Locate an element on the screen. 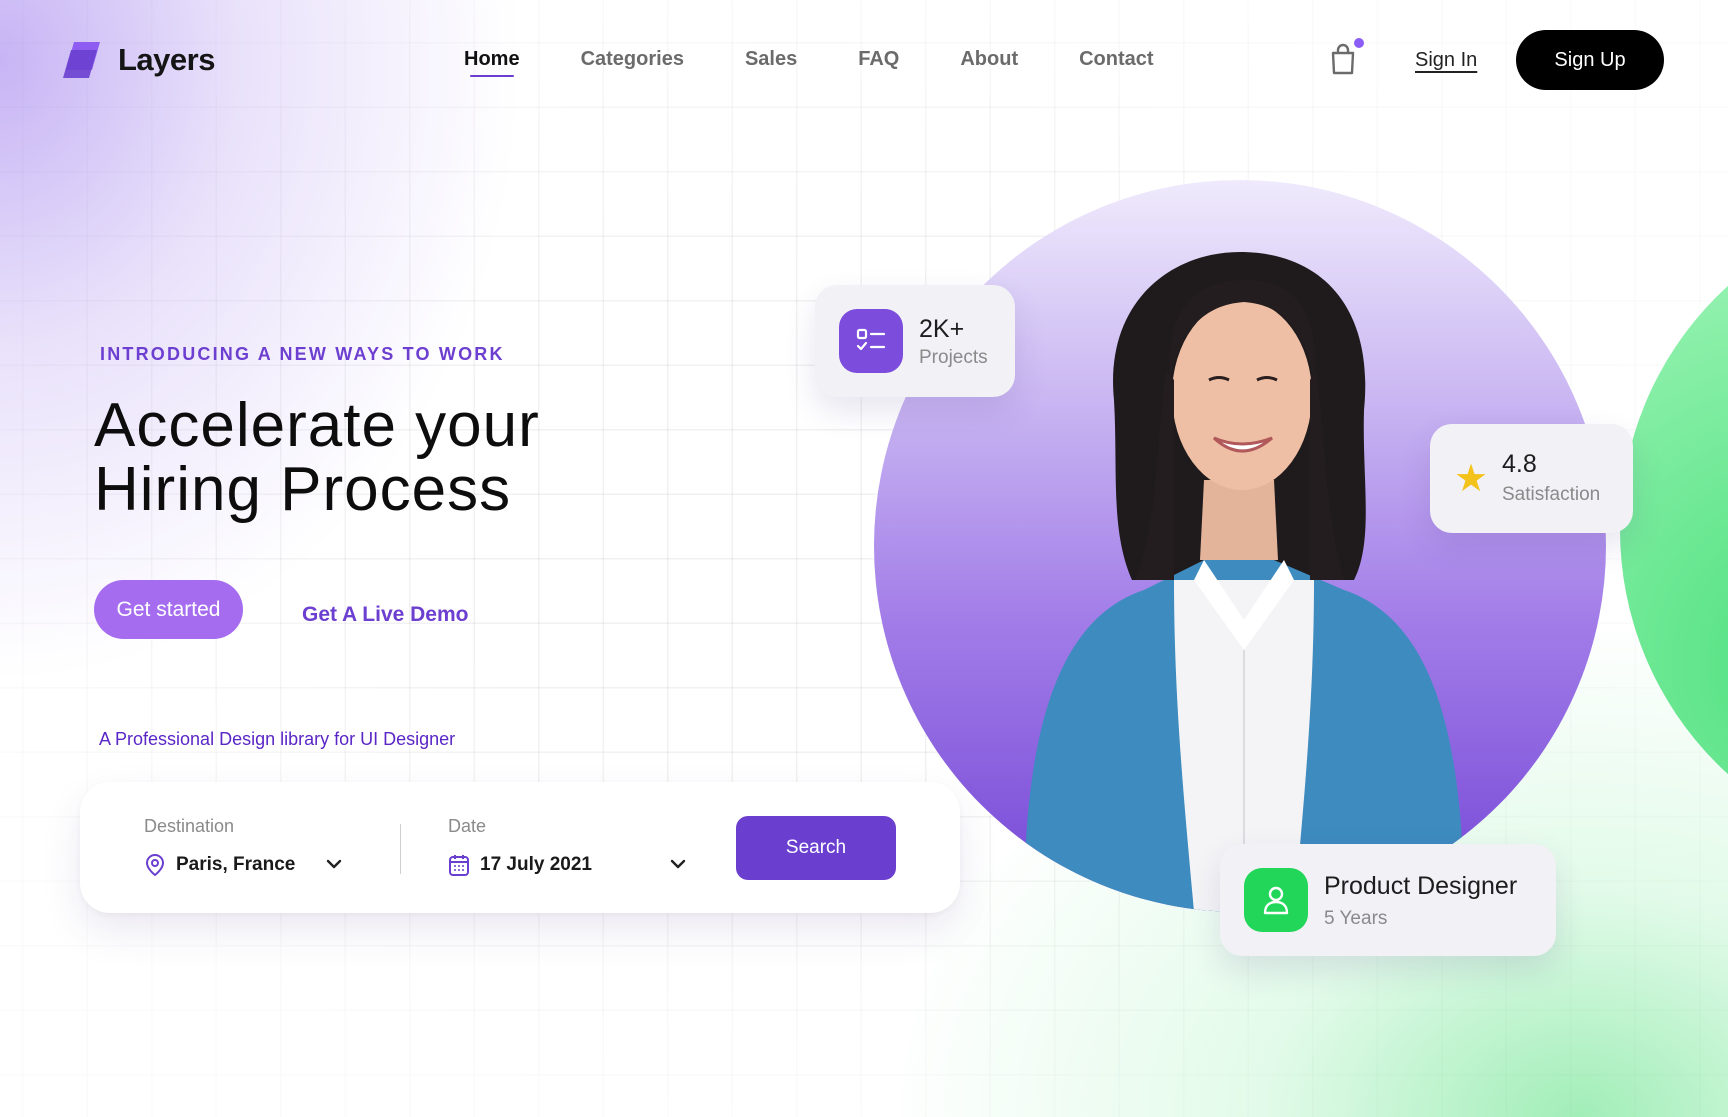 This screenshot has width=1728, height=1117. main-menu: Home Categories Sales FAQ About Contact is located at coordinates (839, 62).